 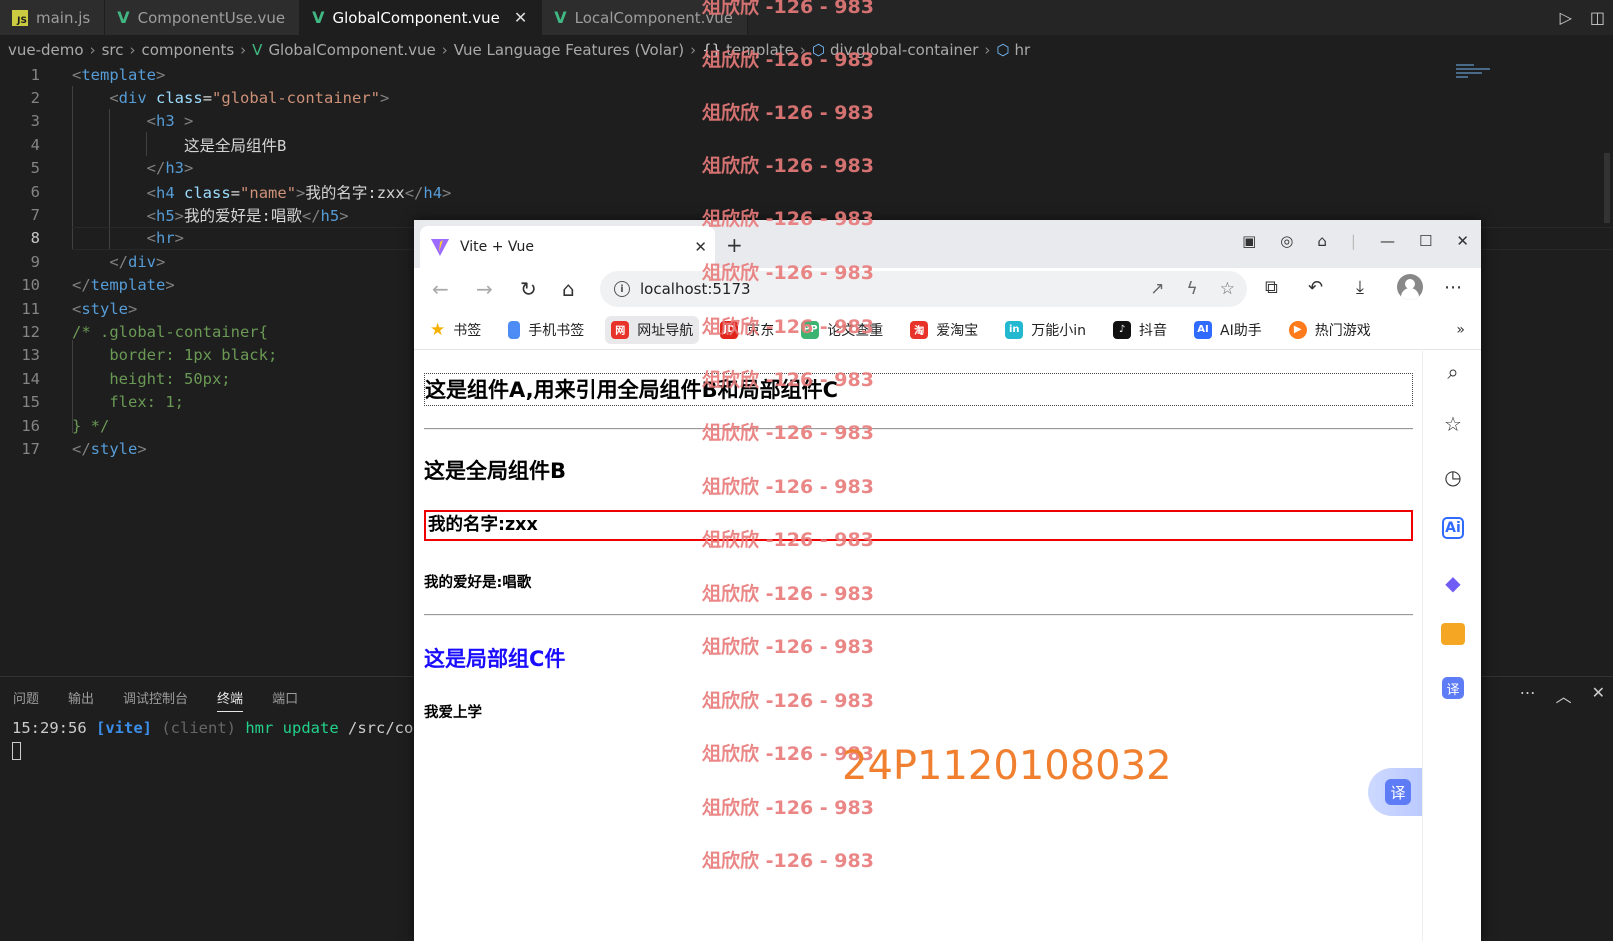 I want to click on minimap, so click(x=1476, y=79).